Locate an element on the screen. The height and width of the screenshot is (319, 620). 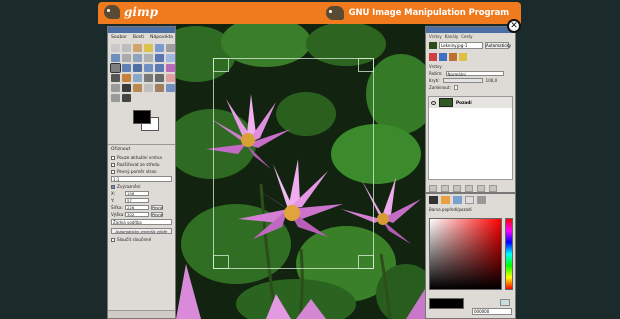
paths-tab-icon is located at coordinates (453, 57).